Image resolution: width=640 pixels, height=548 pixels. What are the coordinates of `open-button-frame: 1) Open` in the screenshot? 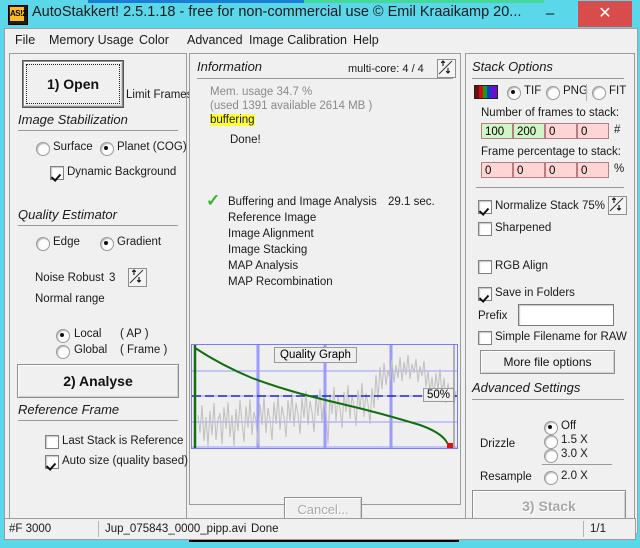 It's located at (73, 84).